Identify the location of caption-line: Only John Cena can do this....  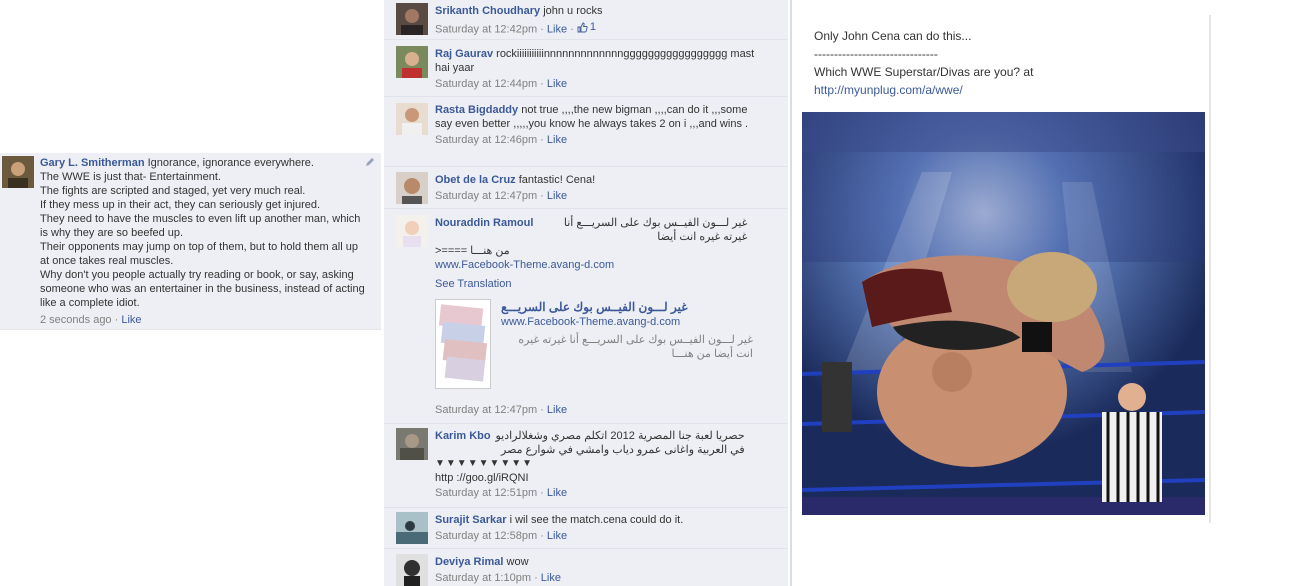
(893, 36).